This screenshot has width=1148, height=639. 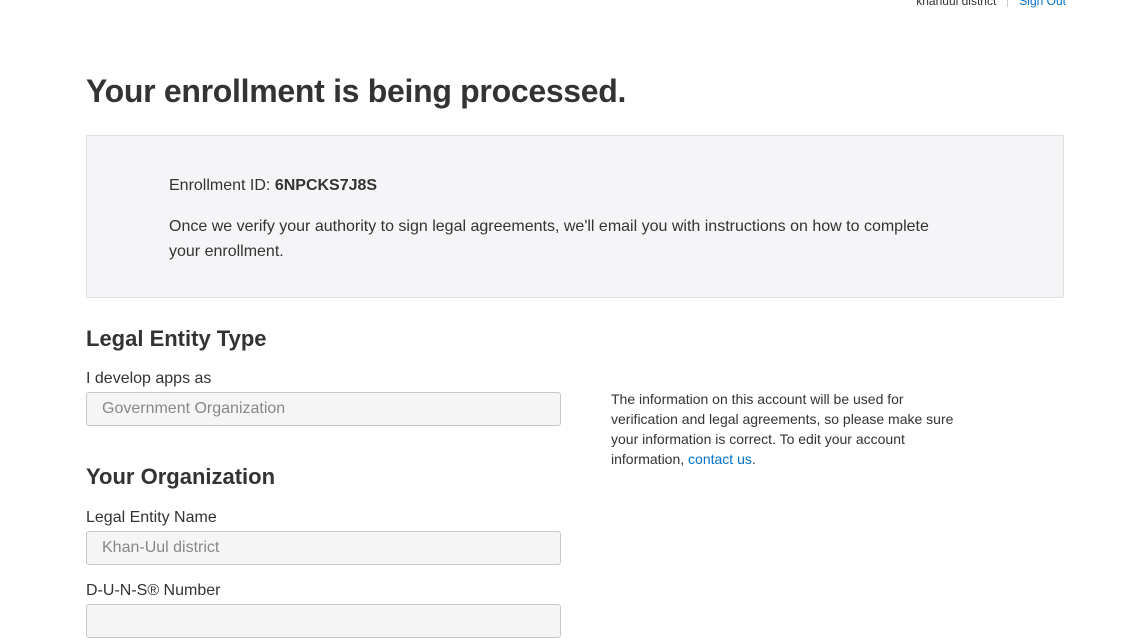 What do you see at coordinates (1008, 3) in the screenshot?
I see `topbar-divider` at bounding box center [1008, 3].